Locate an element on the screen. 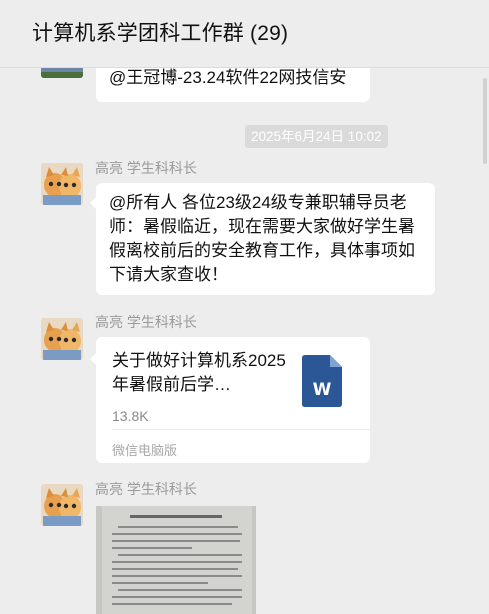 The width and height of the screenshot is (489, 614). svg-text: W is located at coordinates (322, 390).